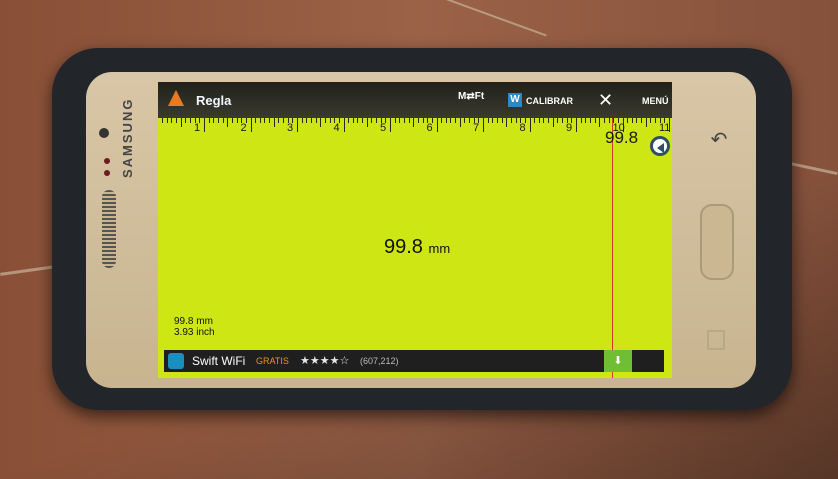 The height and width of the screenshot is (479, 838). I want to click on ruler-scale: 1 2 3 4 5 6 7 8 9 10 11, so click(415, 129).